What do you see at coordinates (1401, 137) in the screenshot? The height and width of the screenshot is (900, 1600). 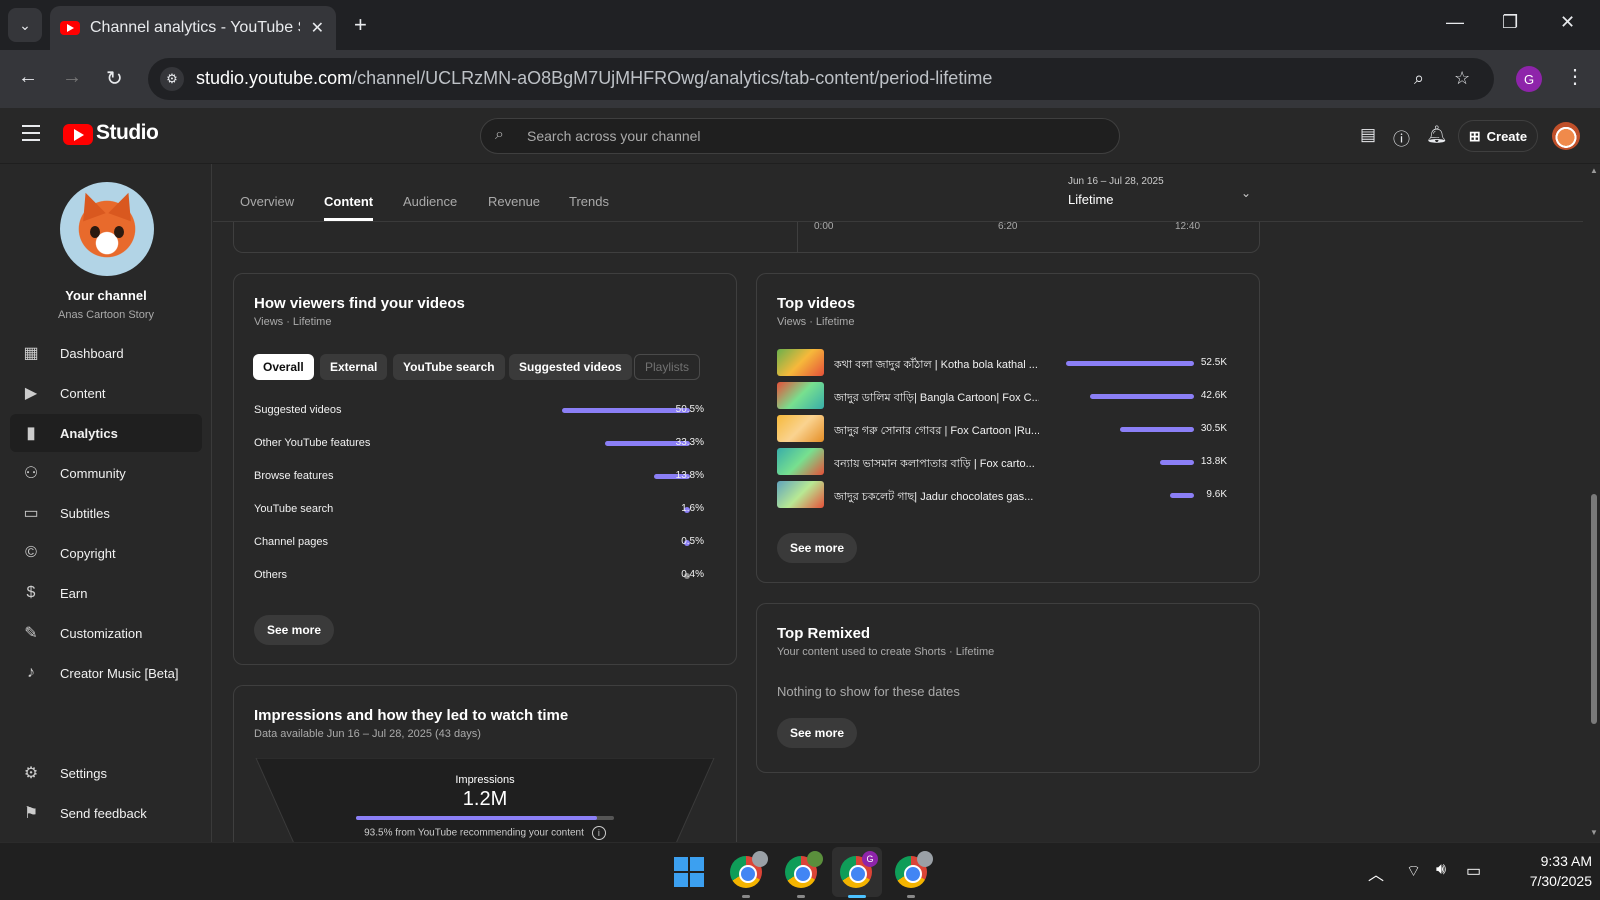 I see `help-icon: ⓘ` at bounding box center [1401, 137].